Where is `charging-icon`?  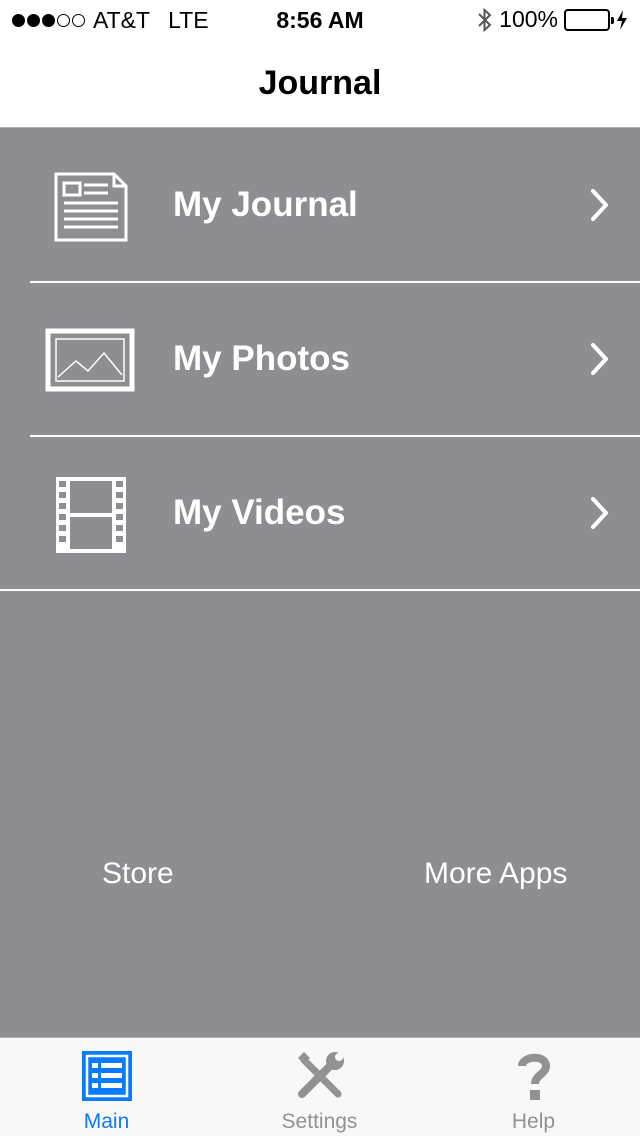
charging-icon is located at coordinates (622, 19).